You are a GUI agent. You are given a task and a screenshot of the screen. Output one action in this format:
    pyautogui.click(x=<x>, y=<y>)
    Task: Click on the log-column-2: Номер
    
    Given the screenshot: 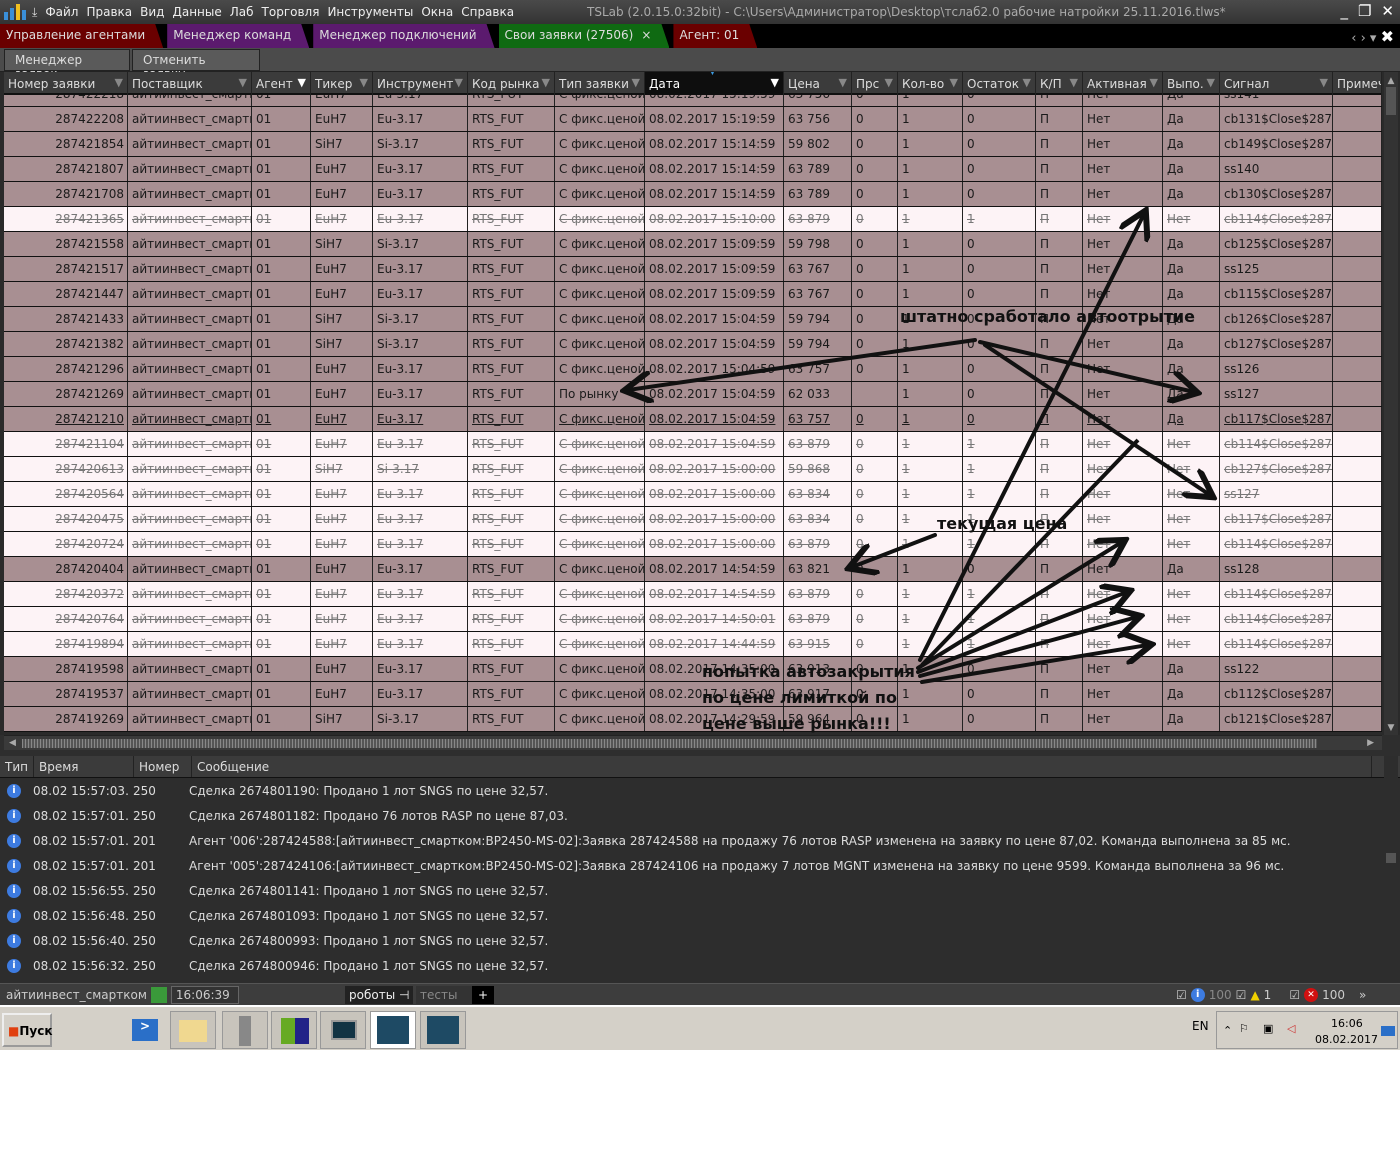 What is the action you would take?
    pyautogui.click(x=163, y=766)
    